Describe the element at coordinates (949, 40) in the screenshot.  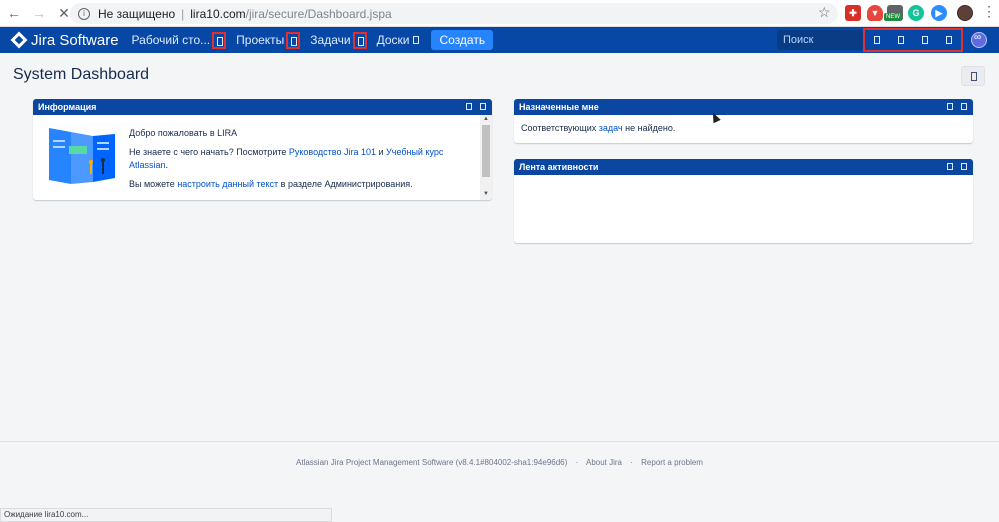
I see `settings-icon` at that location.